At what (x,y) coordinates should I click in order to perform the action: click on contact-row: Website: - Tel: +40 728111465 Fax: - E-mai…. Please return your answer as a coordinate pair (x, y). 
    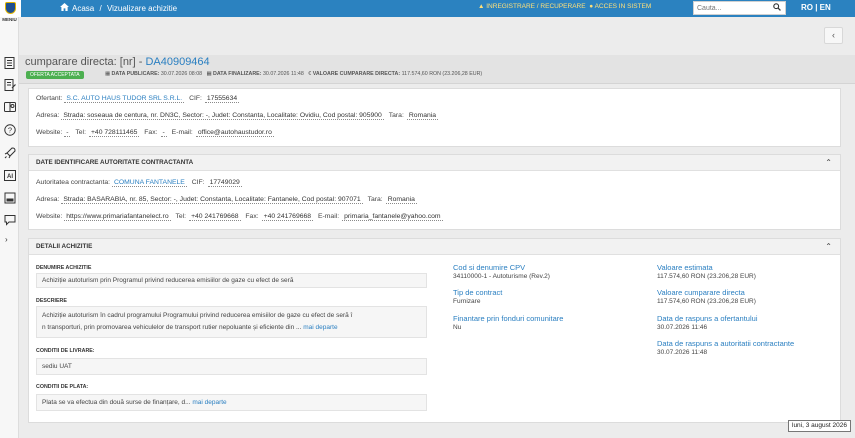
    Looking at the image, I should click on (155, 133).